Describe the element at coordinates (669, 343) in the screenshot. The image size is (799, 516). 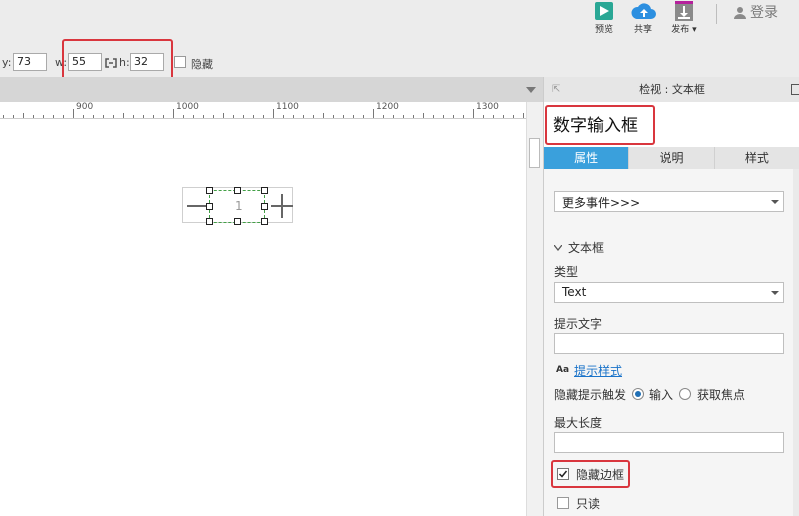
I see `hint-text-input` at that location.